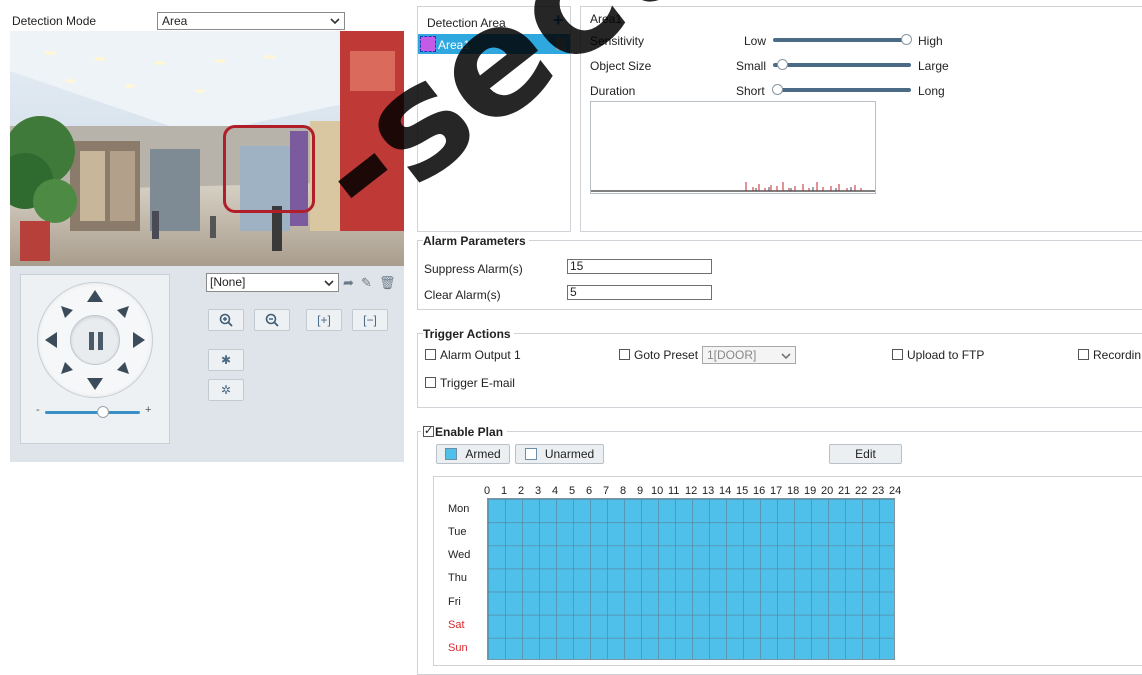 Image resolution: width=1142 pixels, height=675 pixels. I want to click on hour-label: 2, so click(521, 491).